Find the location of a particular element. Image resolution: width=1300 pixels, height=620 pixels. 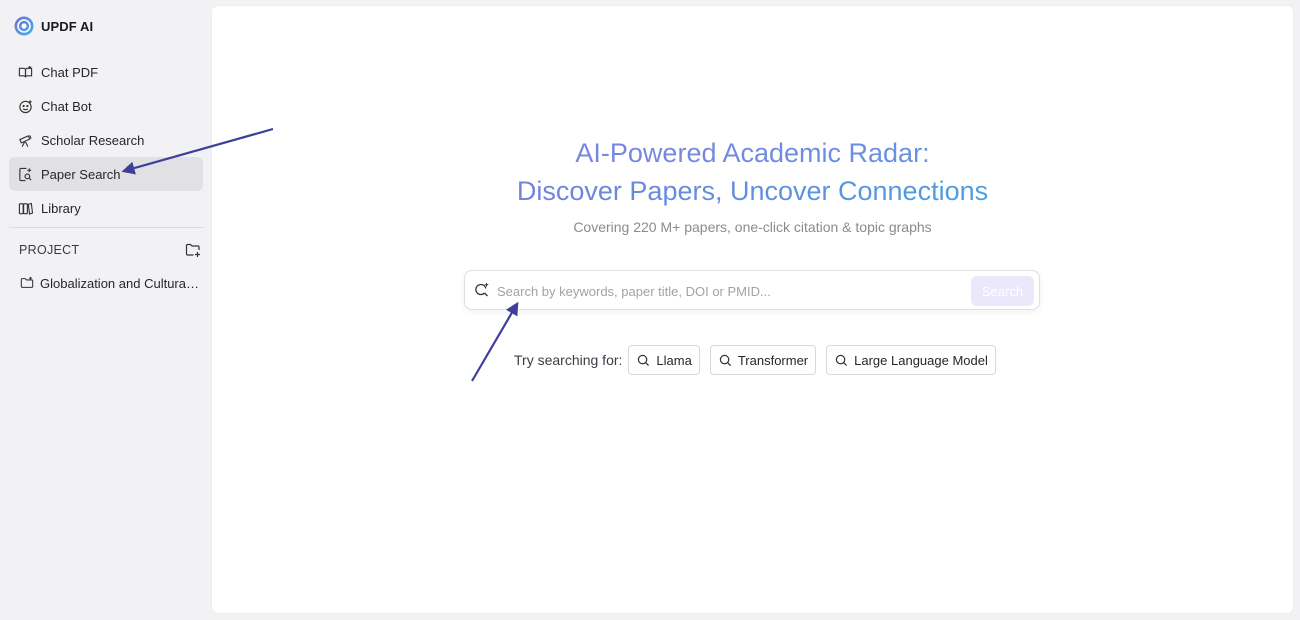

app-logo: UPDF AI is located at coordinates (53, 26).